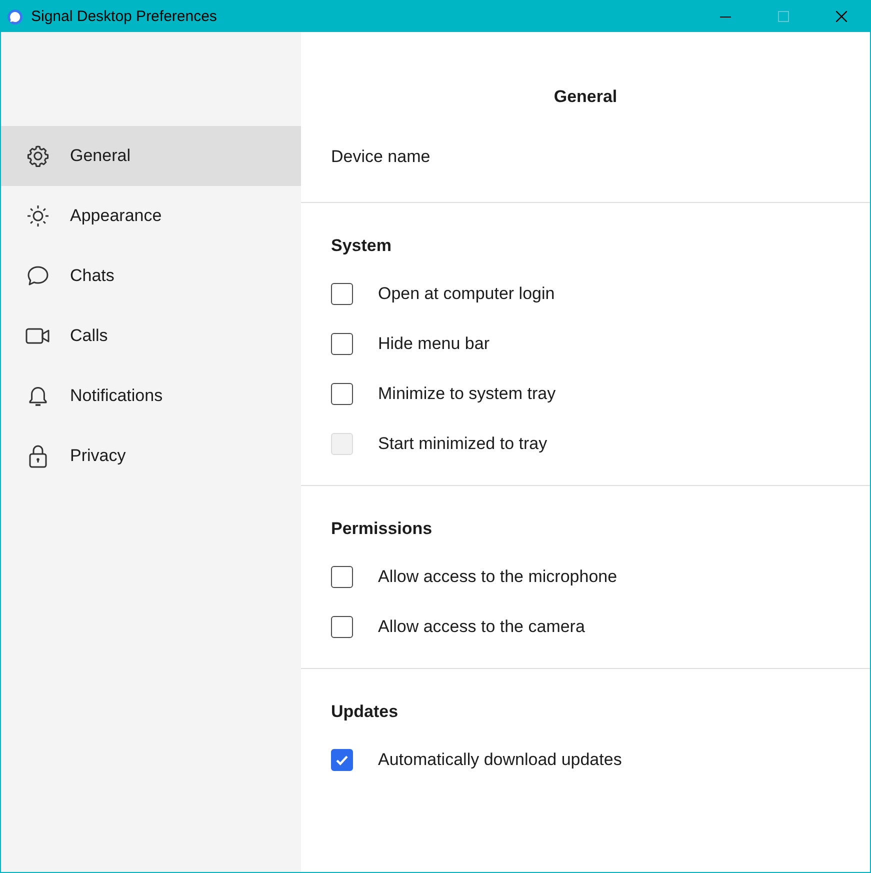 Image resolution: width=871 pixels, height=873 pixels. Describe the element at coordinates (467, 394) in the screenshot. I see `checkbox-label: Minimize to system tray` at that location.